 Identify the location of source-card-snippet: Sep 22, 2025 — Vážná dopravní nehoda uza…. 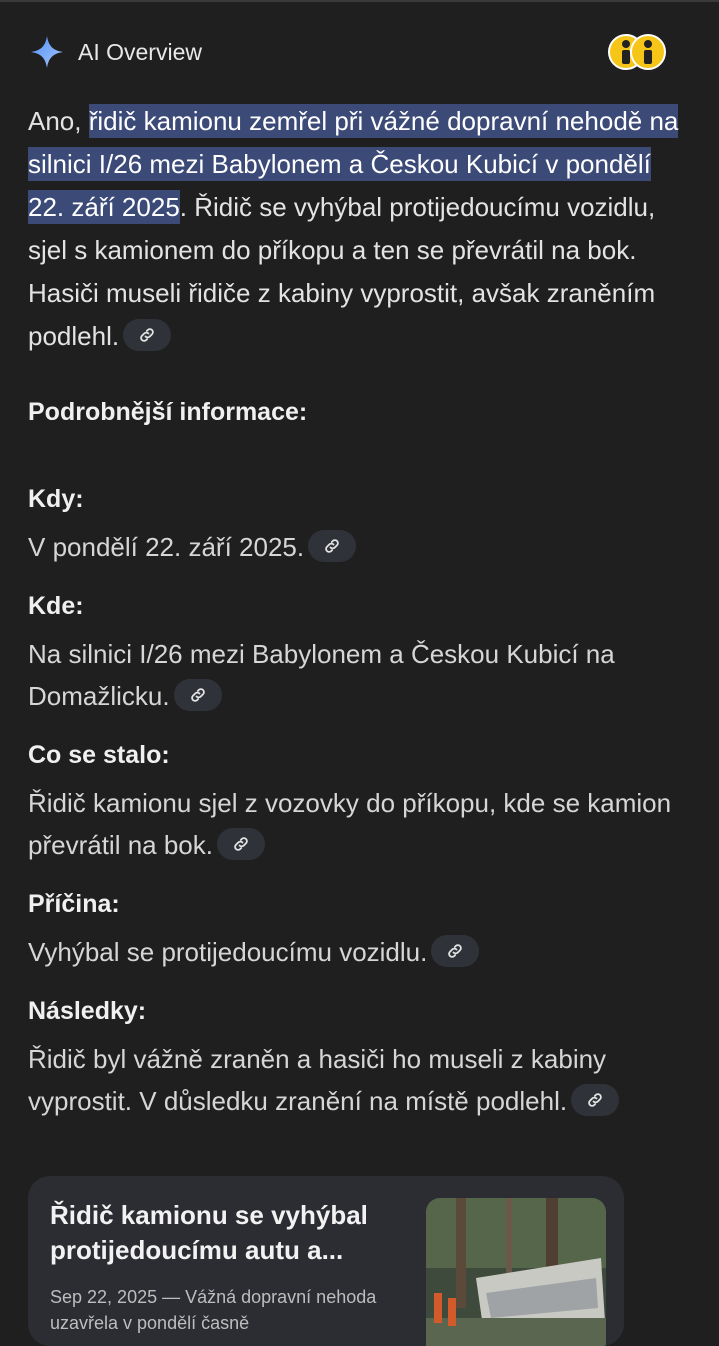
(213, 1310).